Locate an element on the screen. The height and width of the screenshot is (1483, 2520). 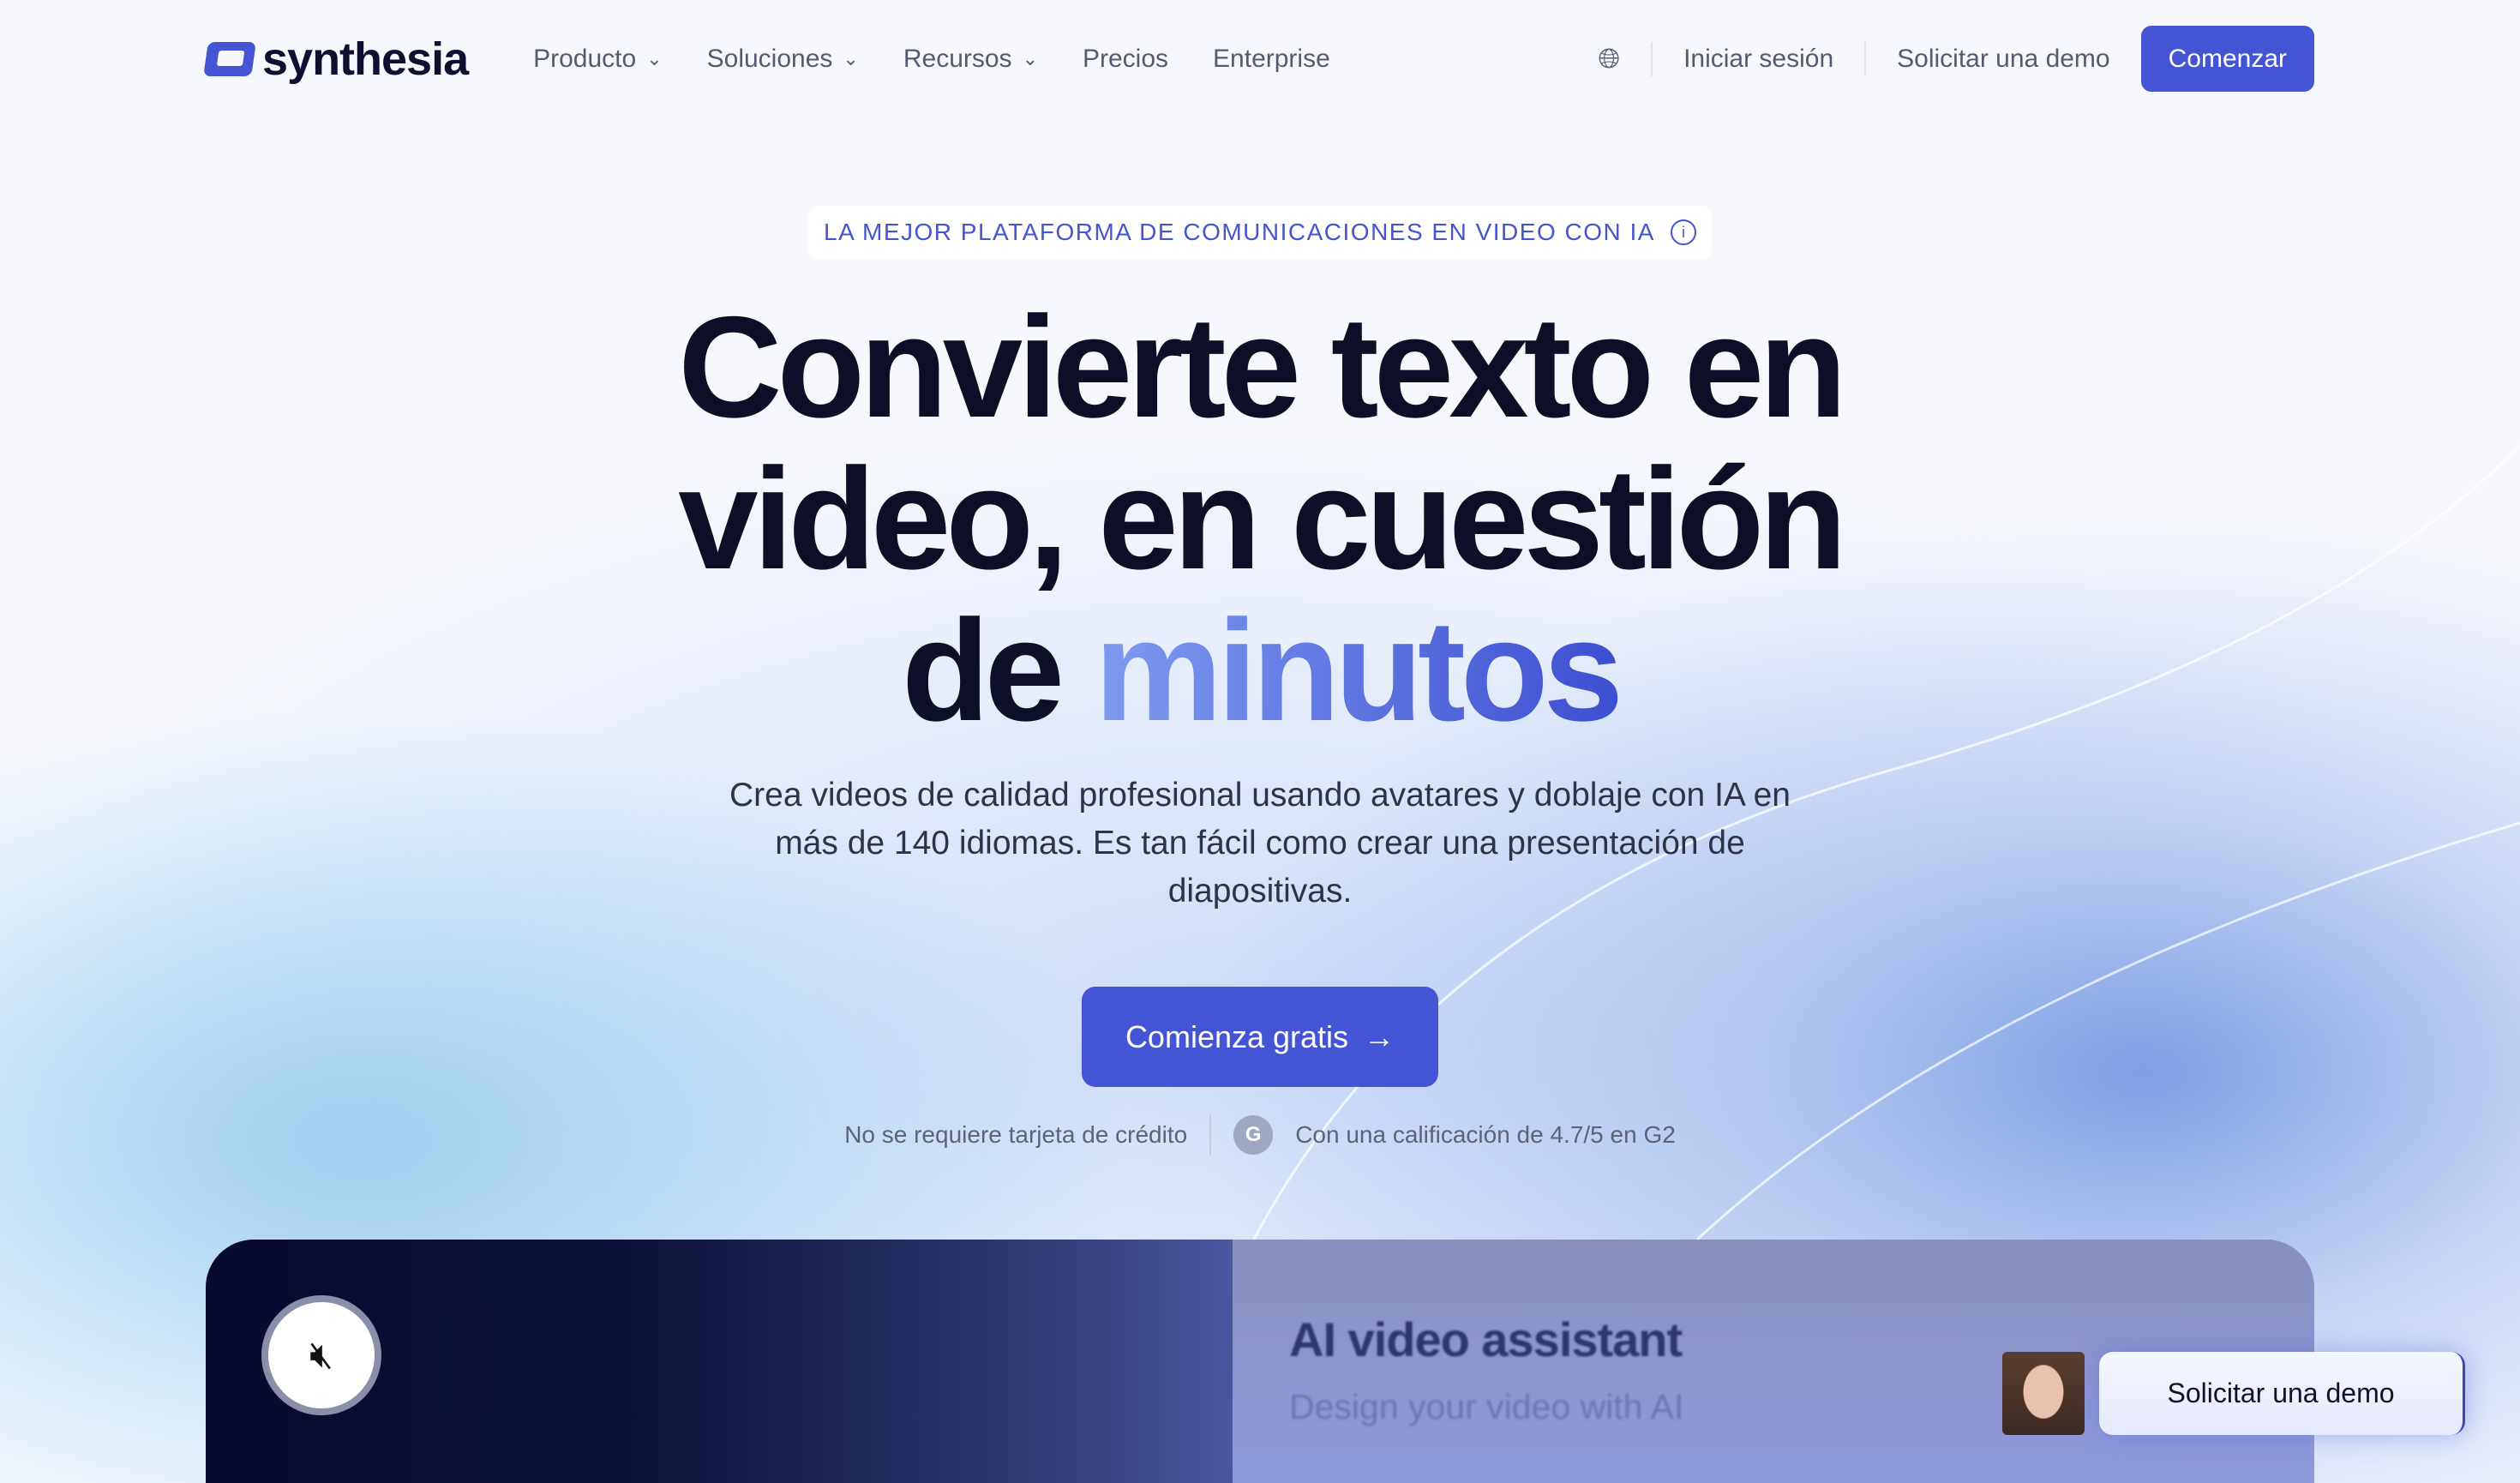
mute-button: 🔇︎ is located at coordinates (321, 1355).